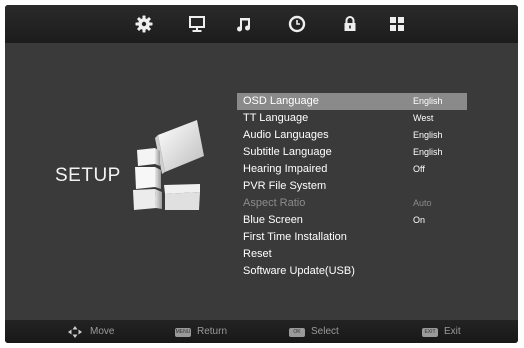 This screenshot has width=524, height=348. I want to click on exit-hint-label: Exit, so click(452, 331).